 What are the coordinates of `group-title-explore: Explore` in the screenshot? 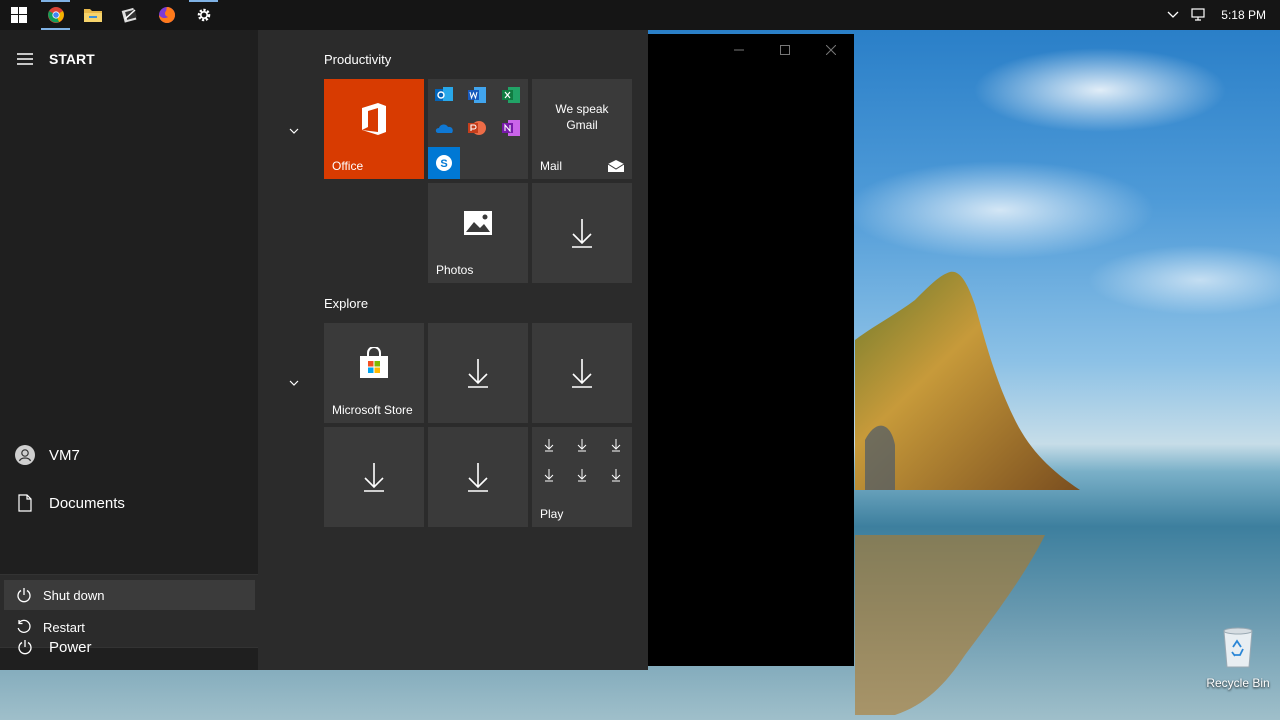 It's located at (346, 303).